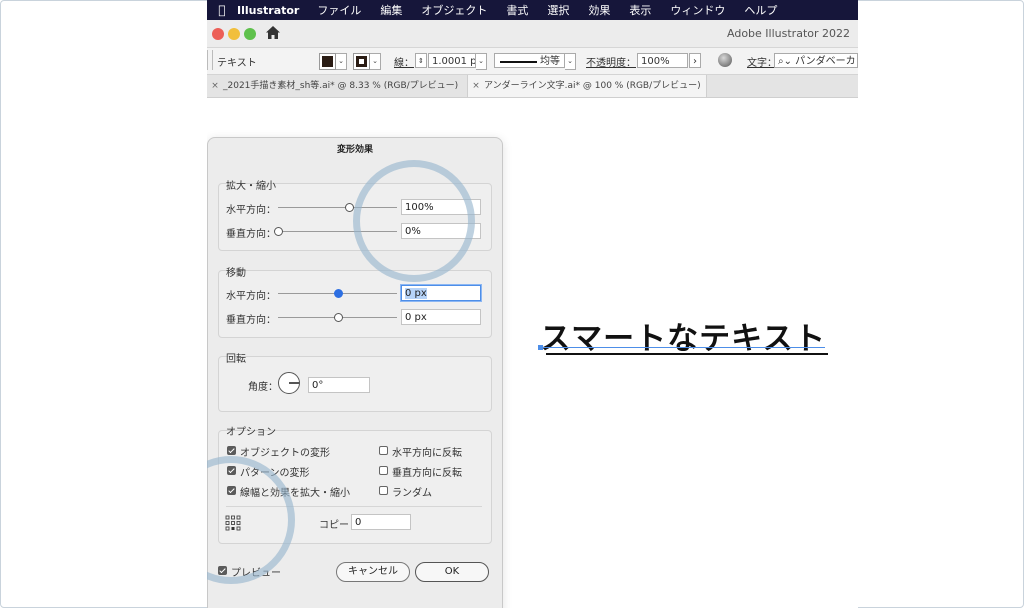  What do you see at coordinates (558, 10) in the screenshot?
I see `menu-select: 選択` at bounding box center [558, 10].